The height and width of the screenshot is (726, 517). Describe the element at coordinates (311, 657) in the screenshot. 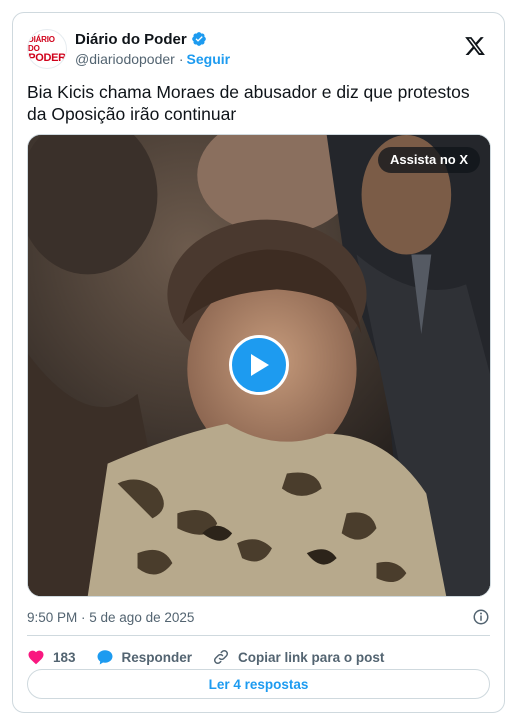

I see `copy-link-label: Copiar link para o post` at that location.